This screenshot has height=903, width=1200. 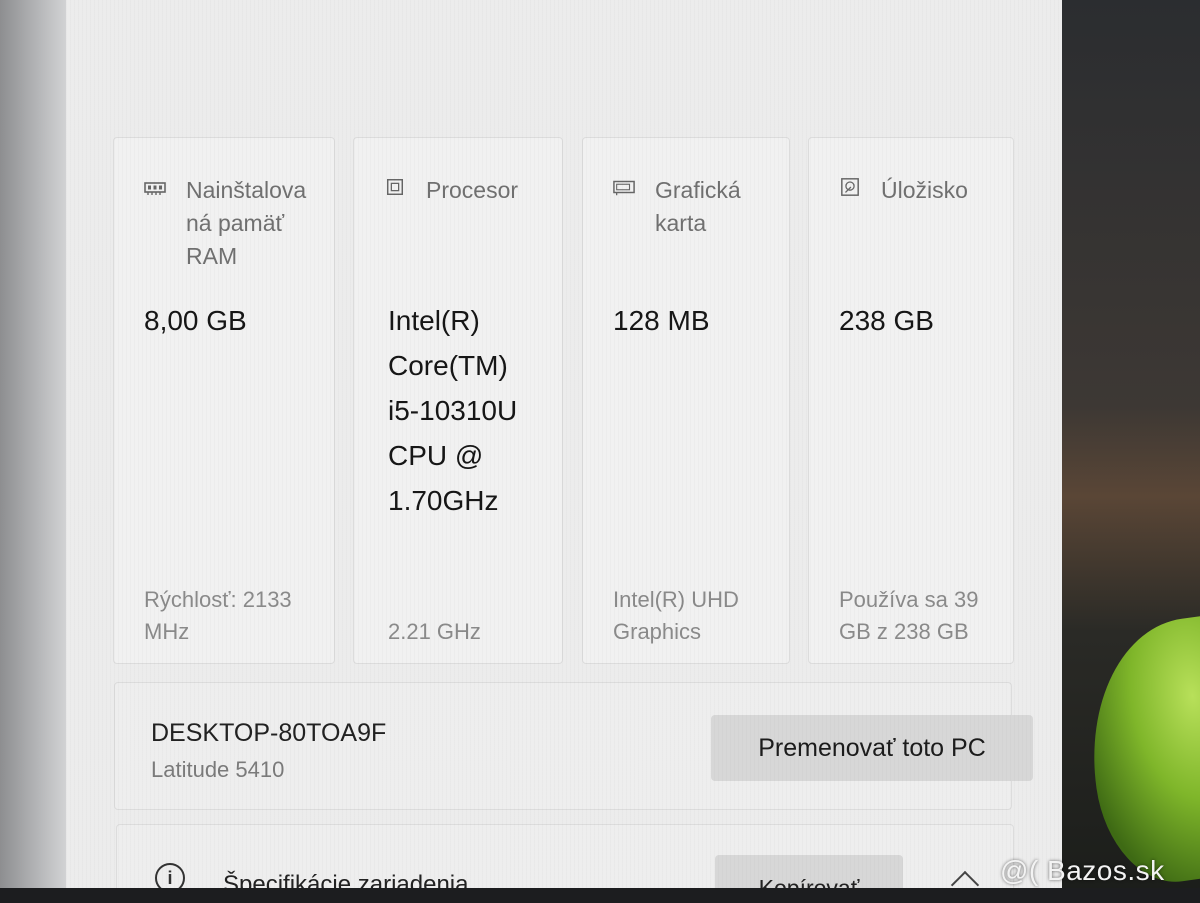 I want to click on info-icon: i, so click(x=170, y=875).